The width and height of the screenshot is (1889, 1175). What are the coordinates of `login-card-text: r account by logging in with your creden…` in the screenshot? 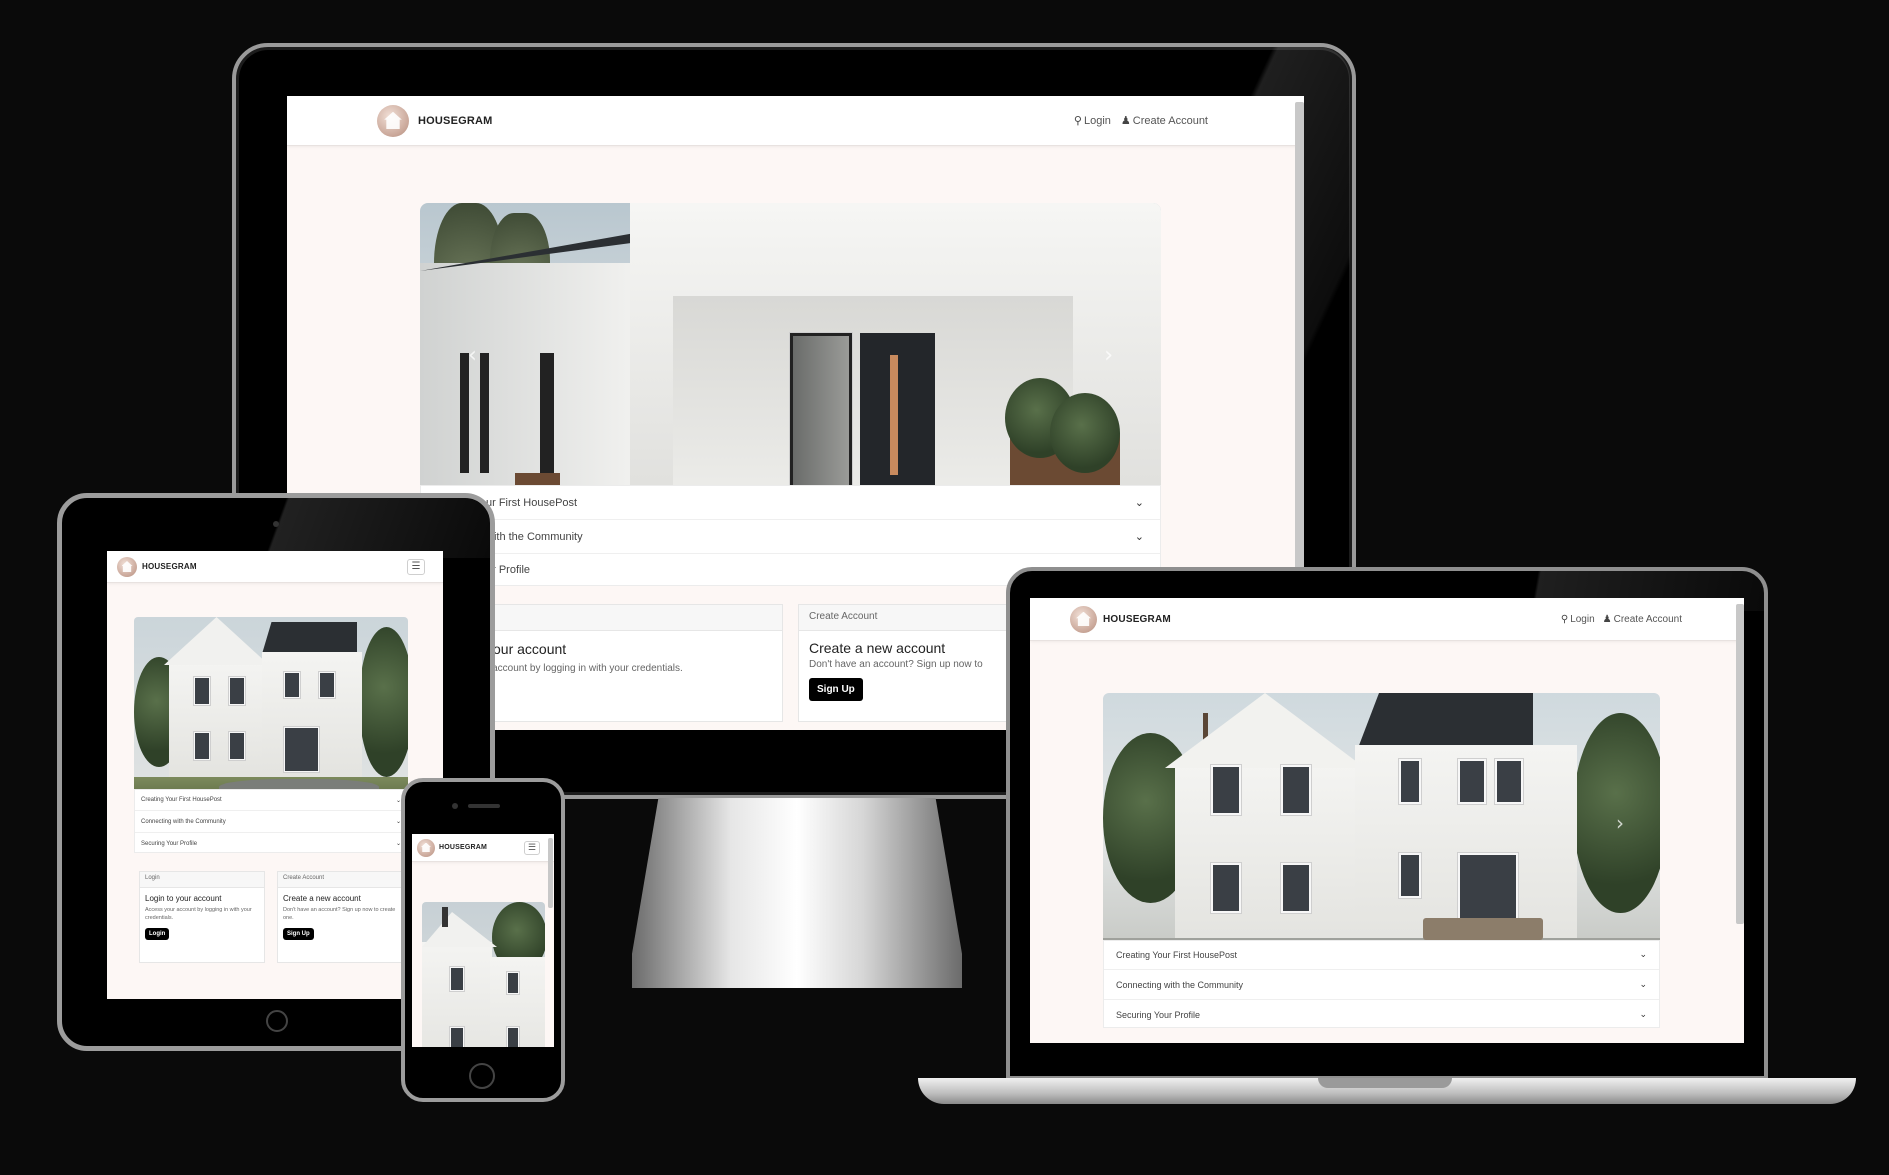 It's located at (584, 668).